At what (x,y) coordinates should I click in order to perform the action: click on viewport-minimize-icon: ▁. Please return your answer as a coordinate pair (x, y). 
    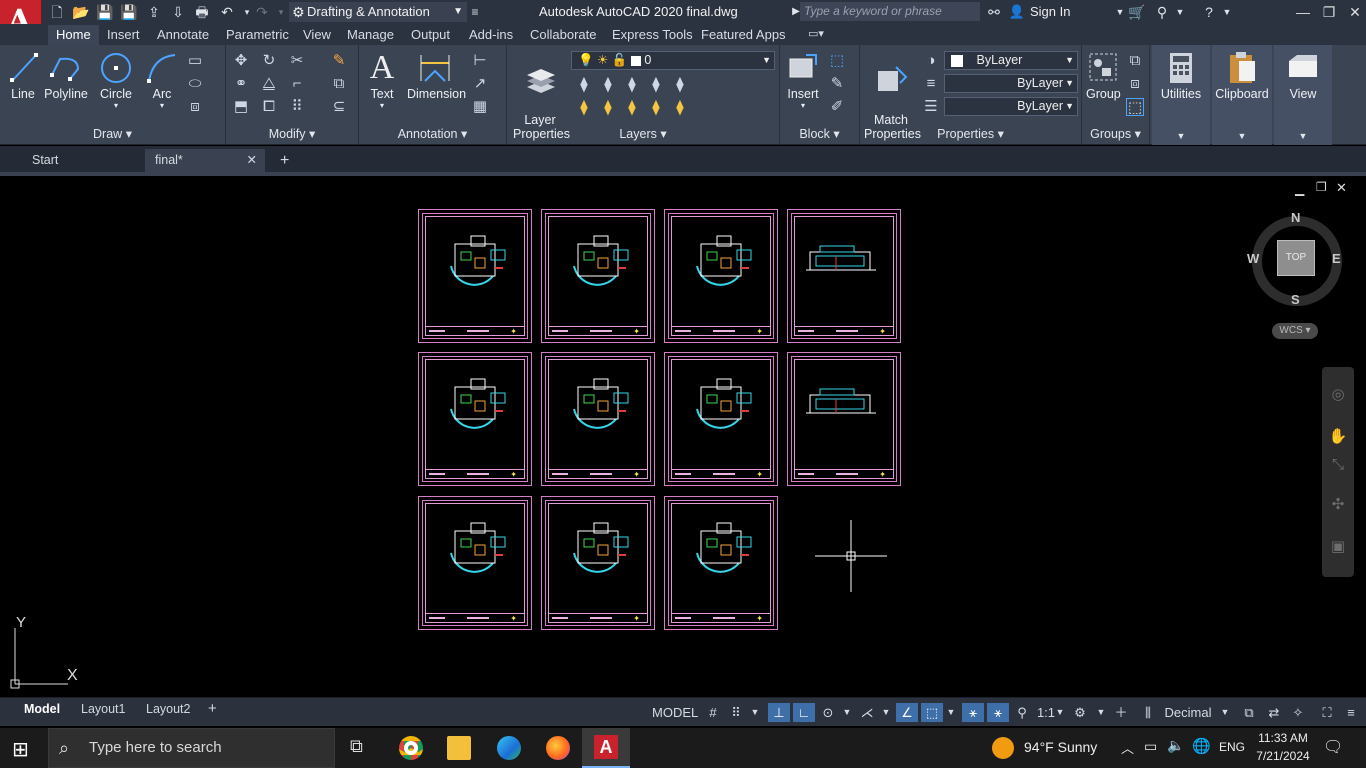
    Looking at the image, I should click on (1299, 189).